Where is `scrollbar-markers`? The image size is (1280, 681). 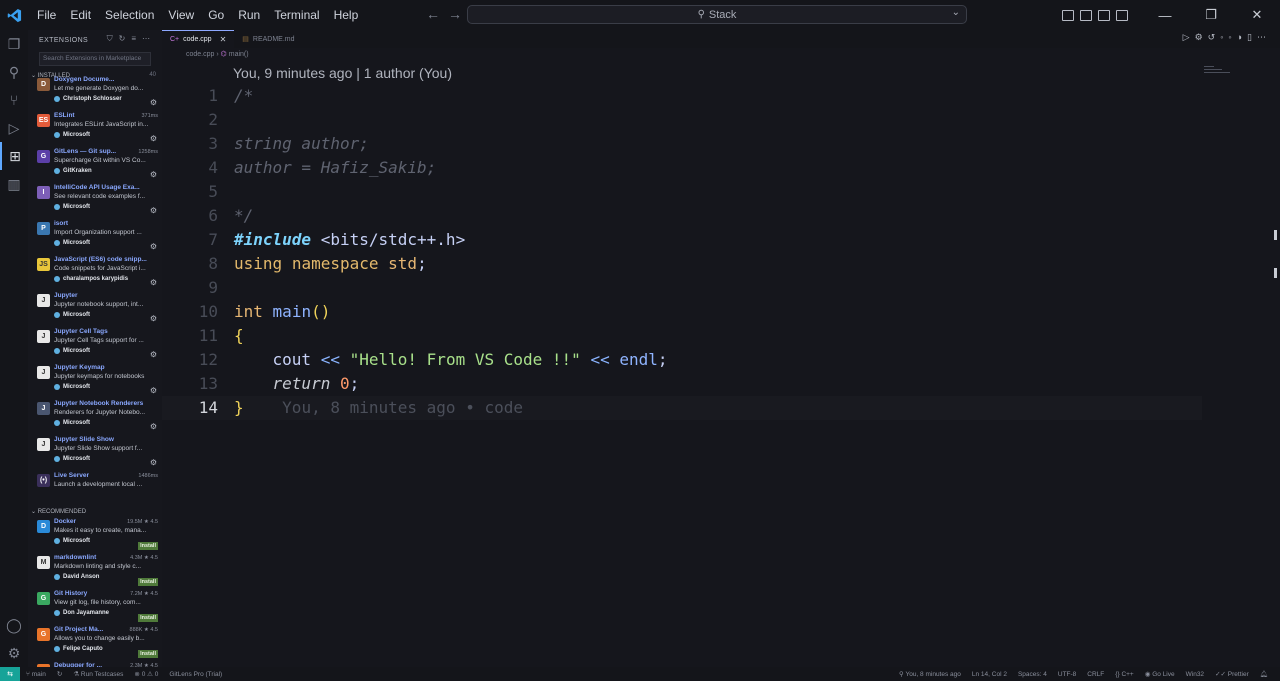
scrollbar-markers is located at coordinates (1275, 268).